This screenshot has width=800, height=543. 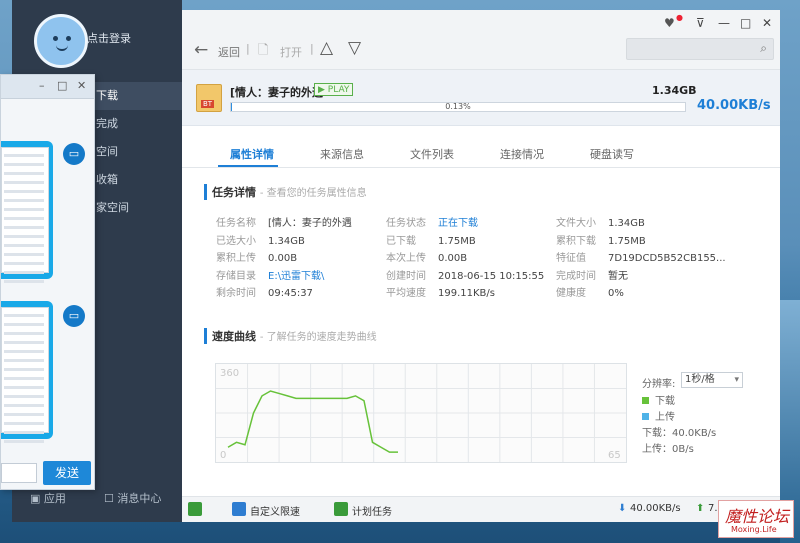 What do you see at coordinates (622, 508) in the screenshot?
I see `download-arrow-icon: ⬇` at bounding box center [622, 508].